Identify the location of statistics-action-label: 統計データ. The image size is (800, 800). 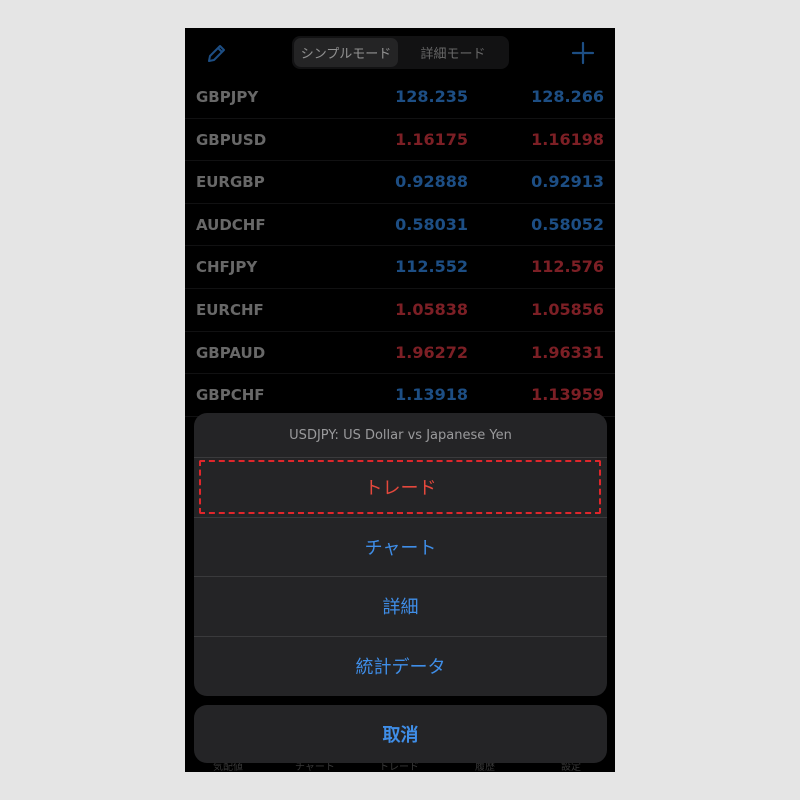
(400, 668).